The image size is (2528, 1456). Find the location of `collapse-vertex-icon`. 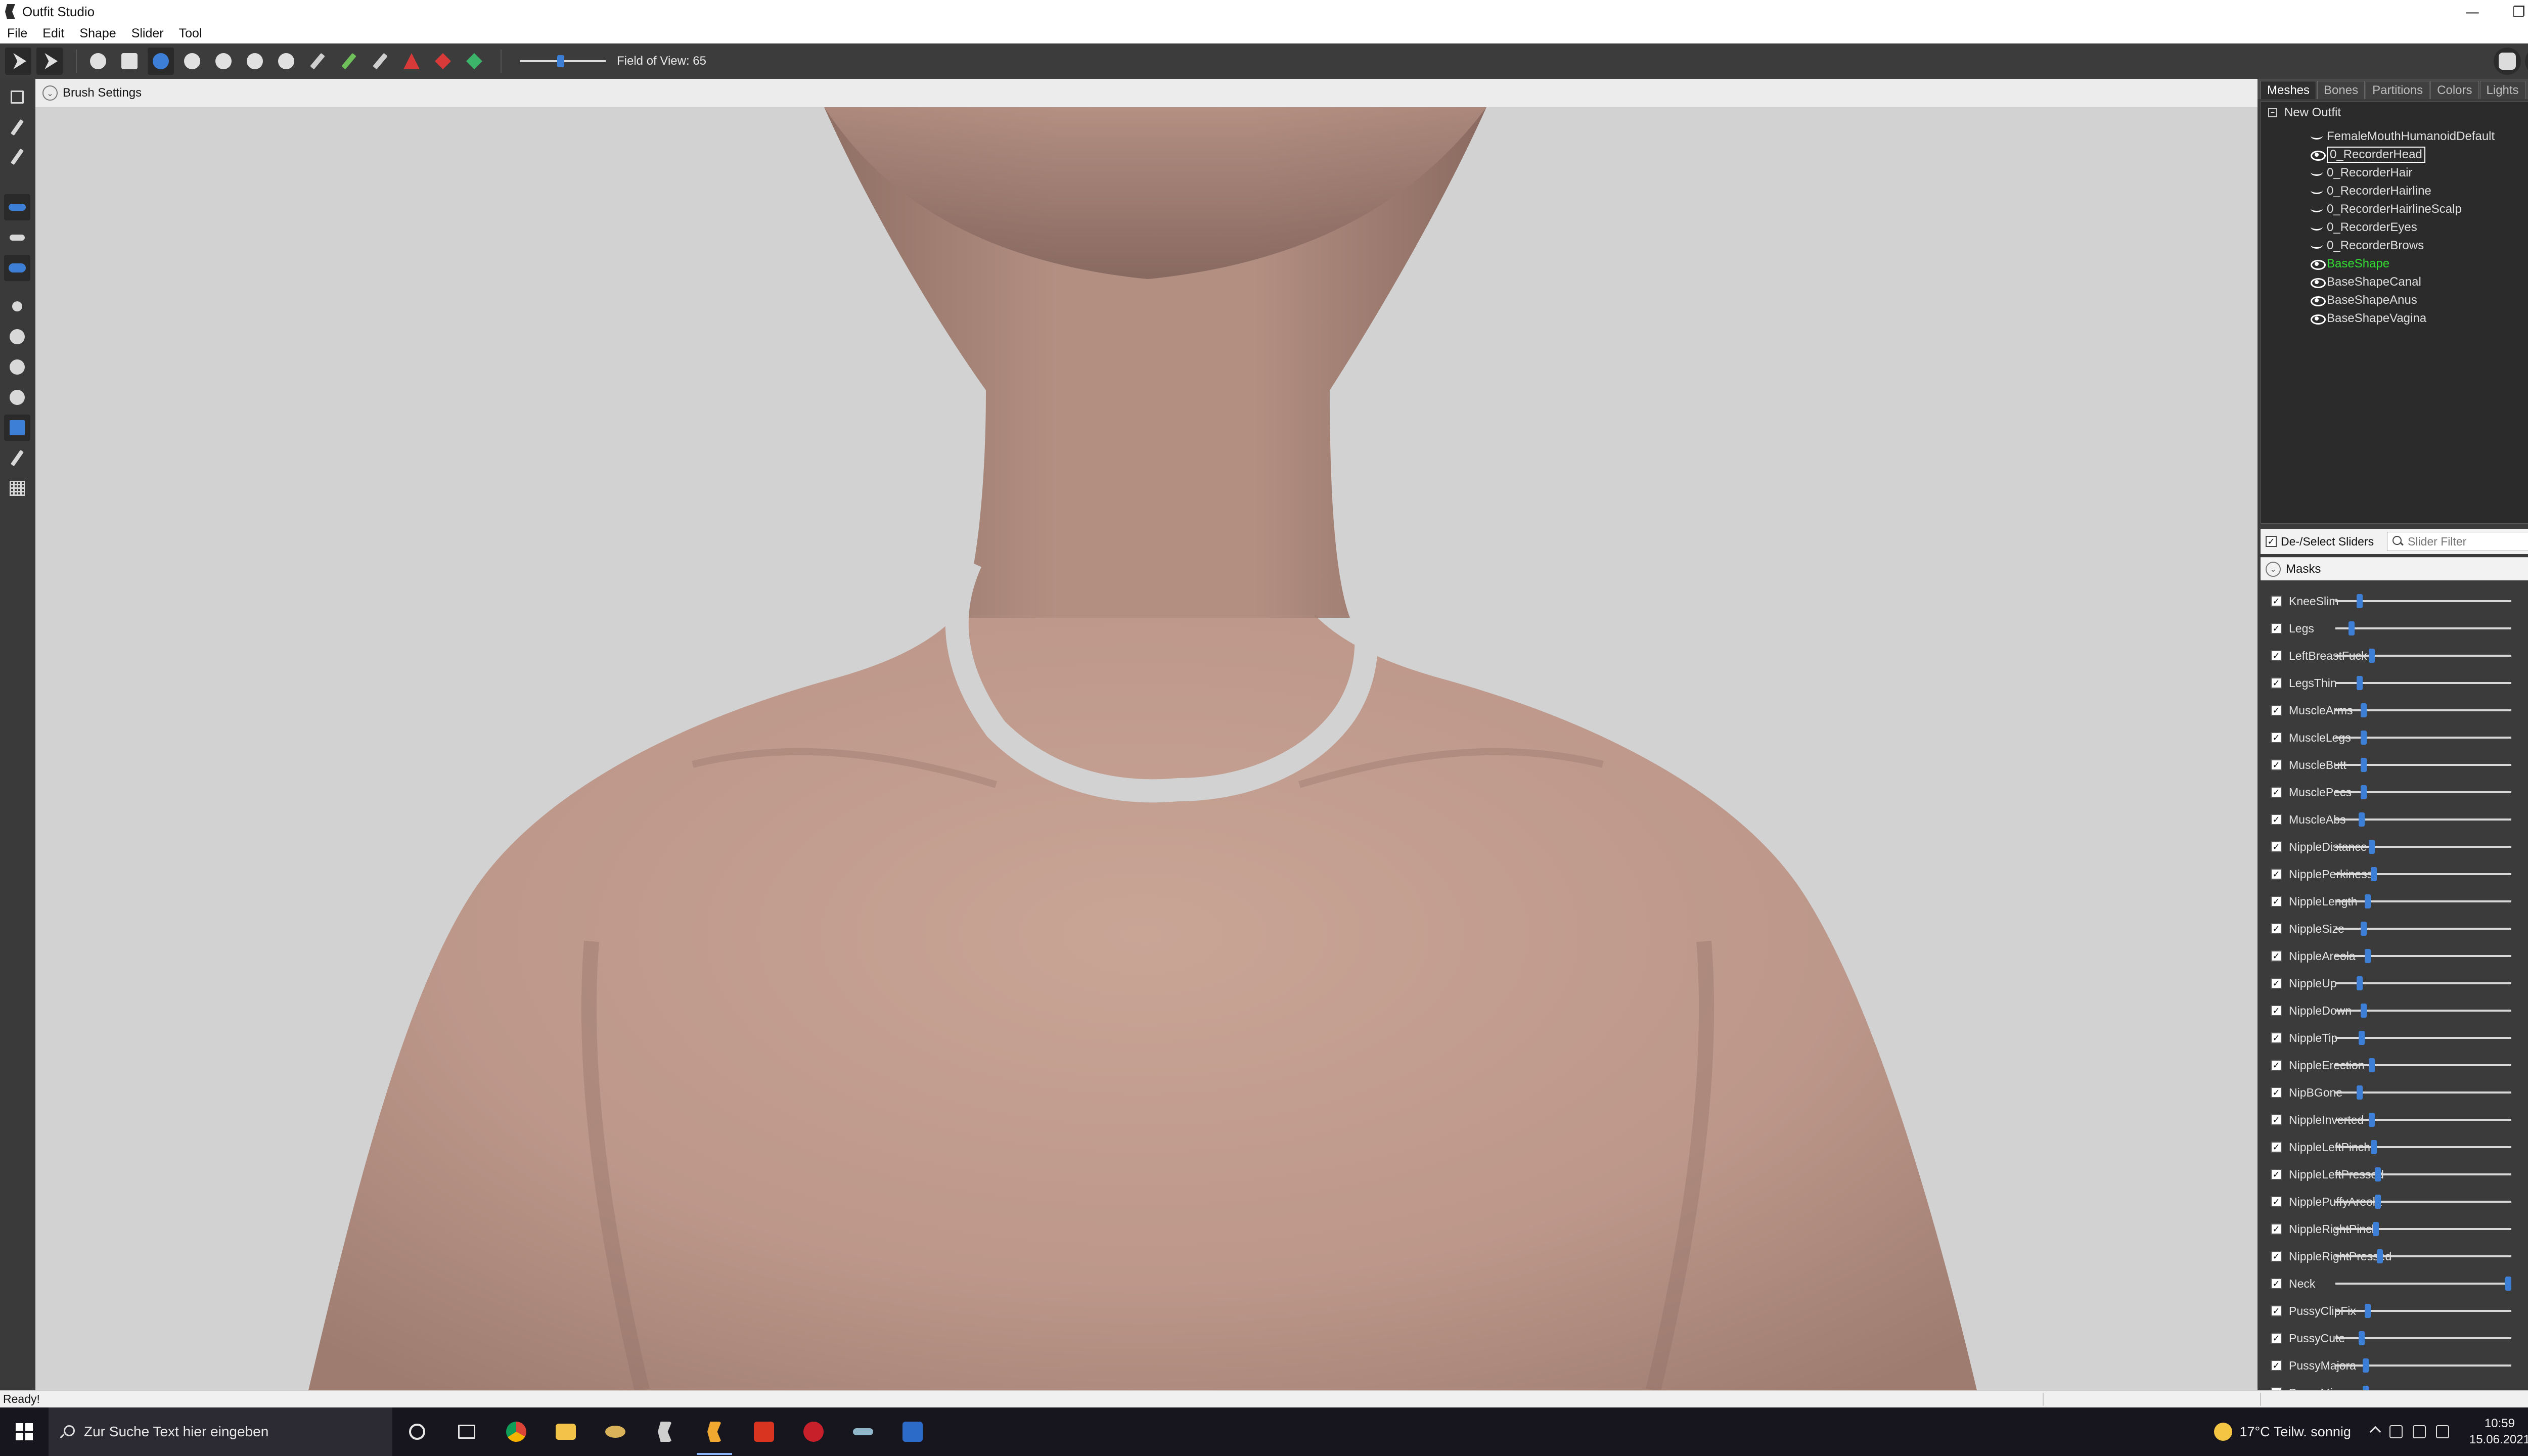

collapse-vertex-icon is located at coordinates (380, 61).